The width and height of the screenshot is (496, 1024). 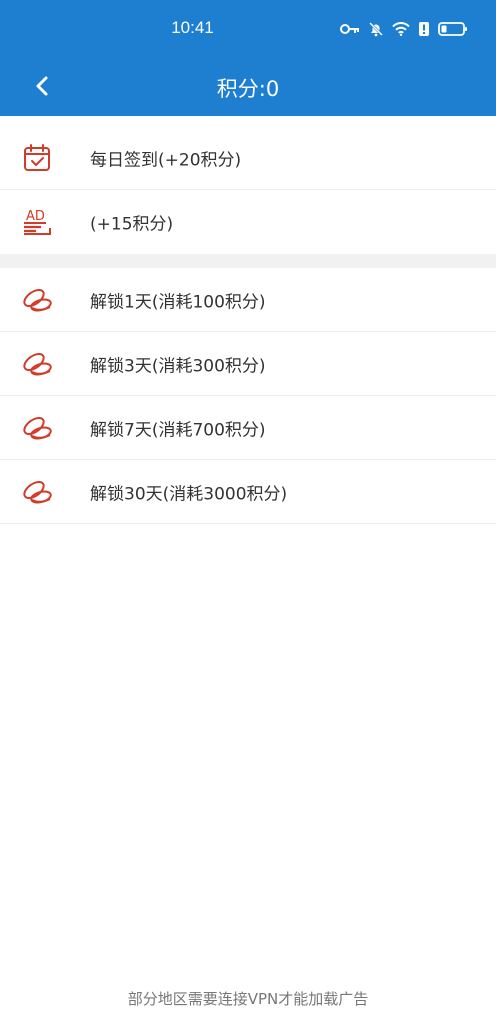 I want to click on status-bar: 10:41, so click(x=248, y=29).